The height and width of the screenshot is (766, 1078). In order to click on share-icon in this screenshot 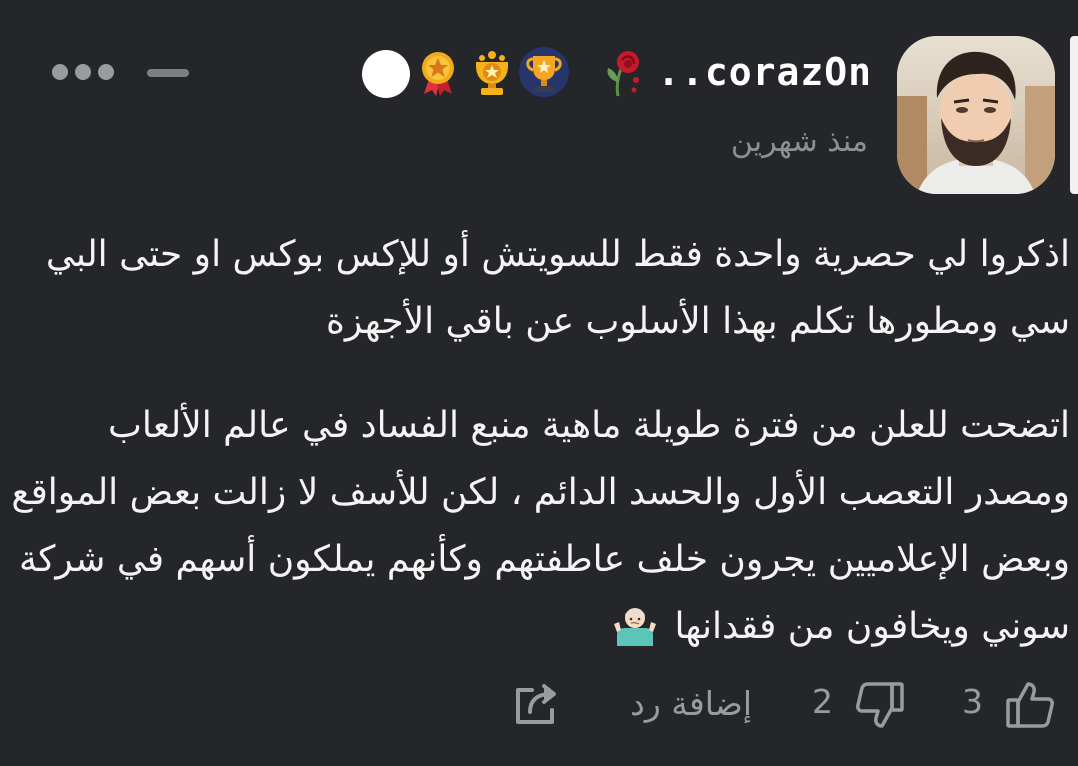, I will do `click(537, 705)`.